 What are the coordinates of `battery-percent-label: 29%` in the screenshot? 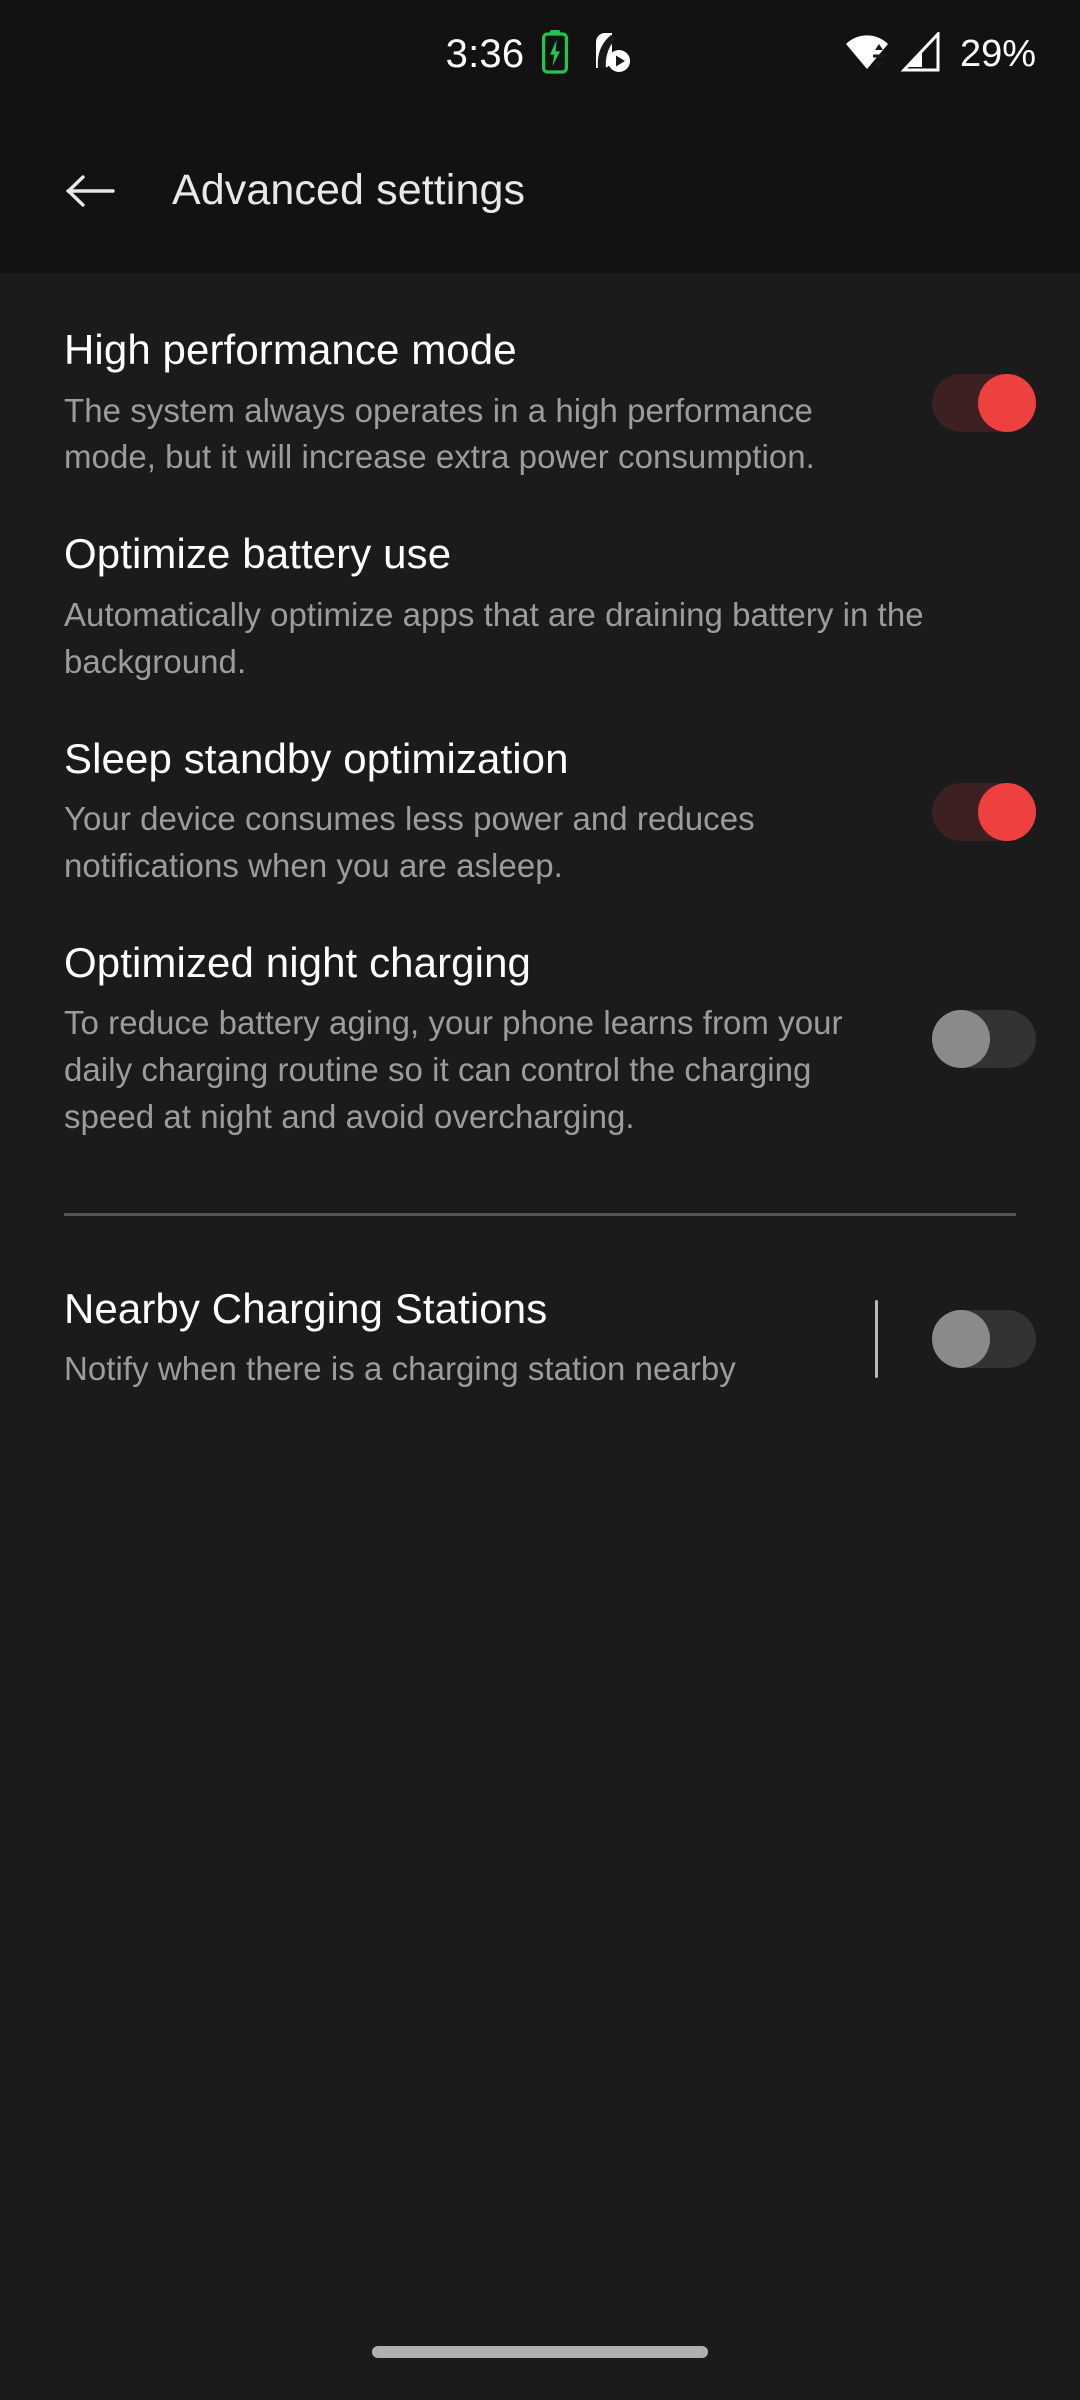 It's located at (997, 54).